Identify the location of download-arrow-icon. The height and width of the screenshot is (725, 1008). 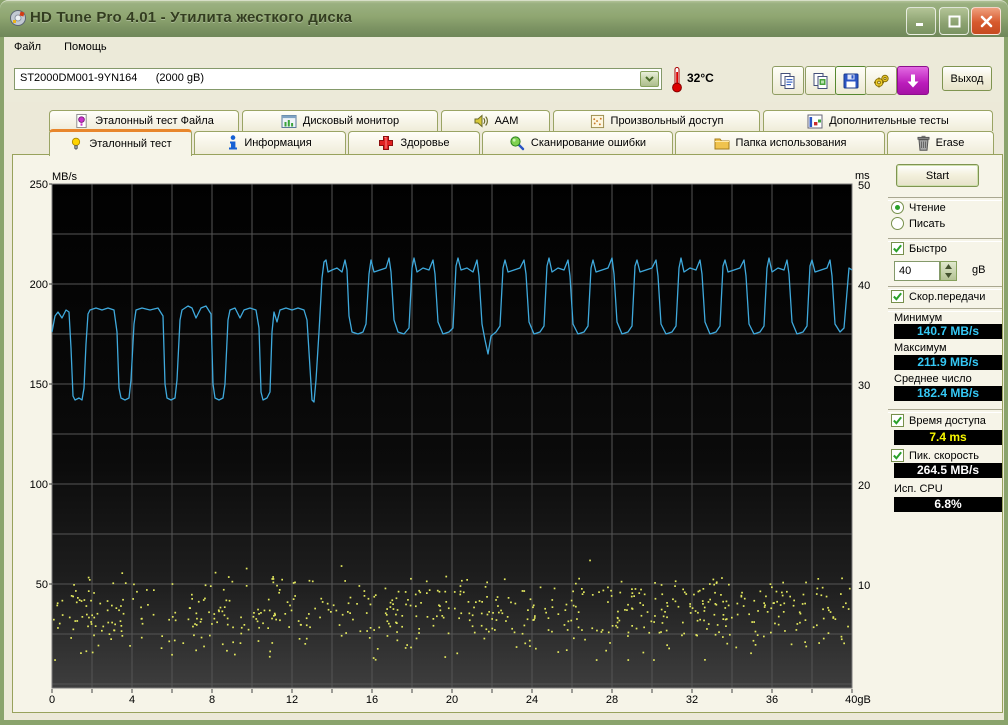
(913, 80).